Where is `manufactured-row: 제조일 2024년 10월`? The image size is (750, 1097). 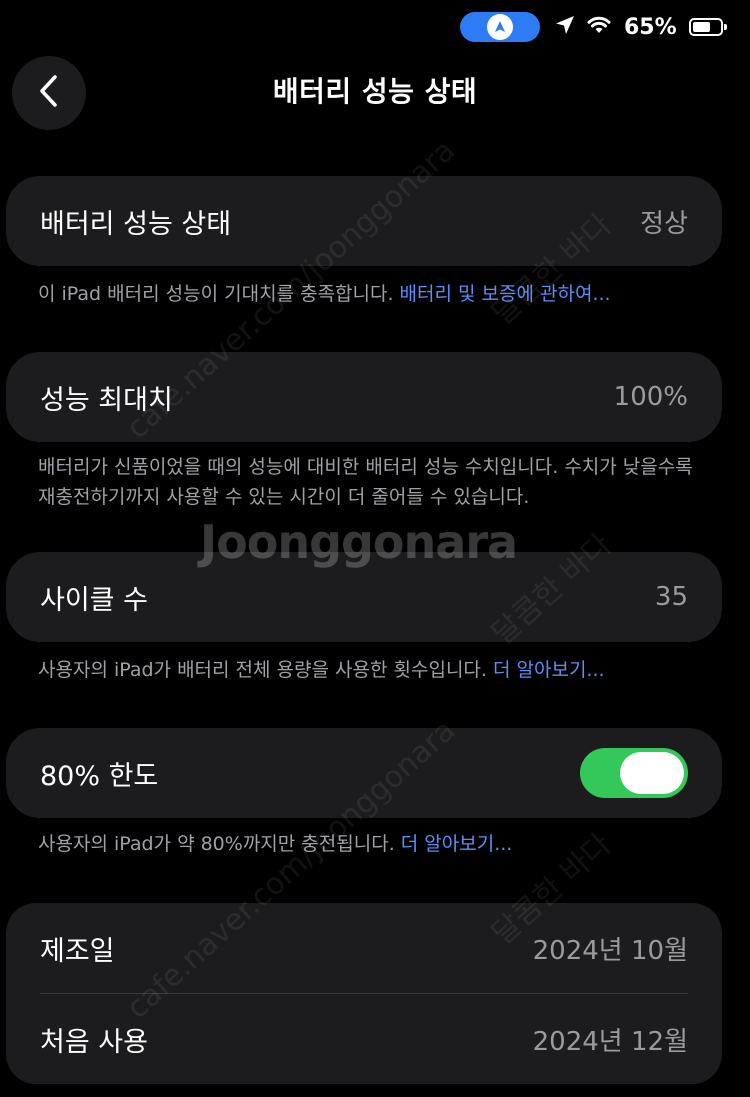
manufactured-row: 제조일 2024년 10월 is located at coordinates (364, 948).